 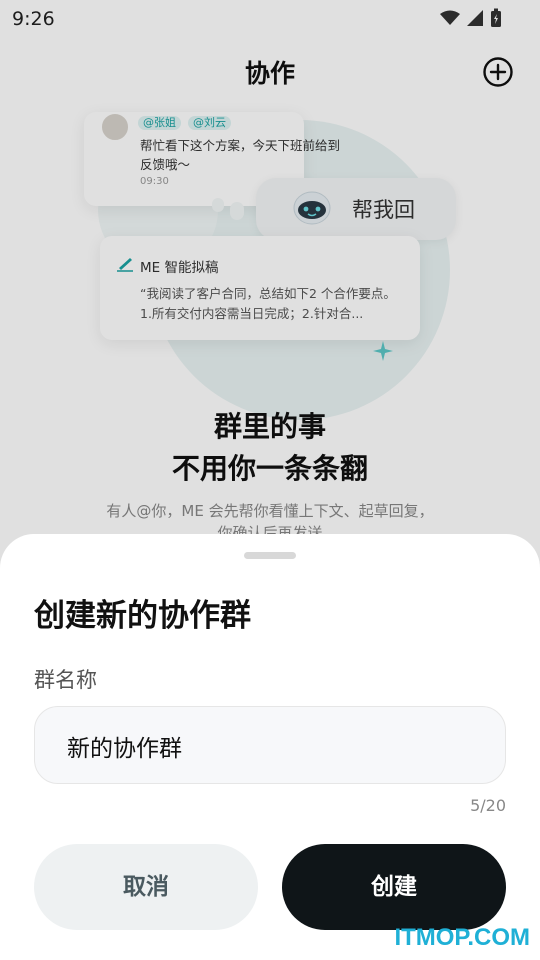 I want to click on group-name-input: 新的协作群, so click(x=270, y=745).